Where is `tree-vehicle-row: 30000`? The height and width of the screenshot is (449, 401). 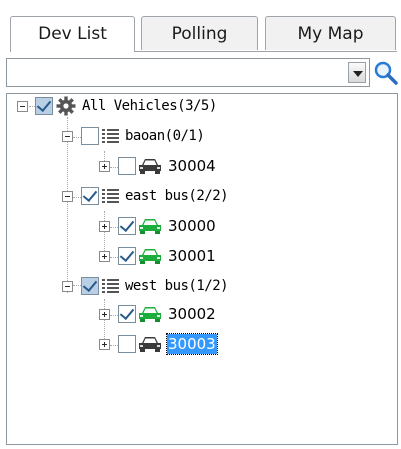
tree-vehicle-row: 30000 is located at coordinates (197, 226).